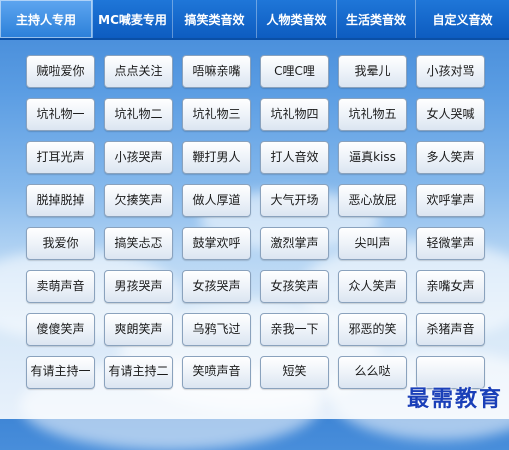  What do you see at coordinates (216, 286) in the screenshot?
I see `sound-button: 女孩哭声` at bounding box center [216, 286].